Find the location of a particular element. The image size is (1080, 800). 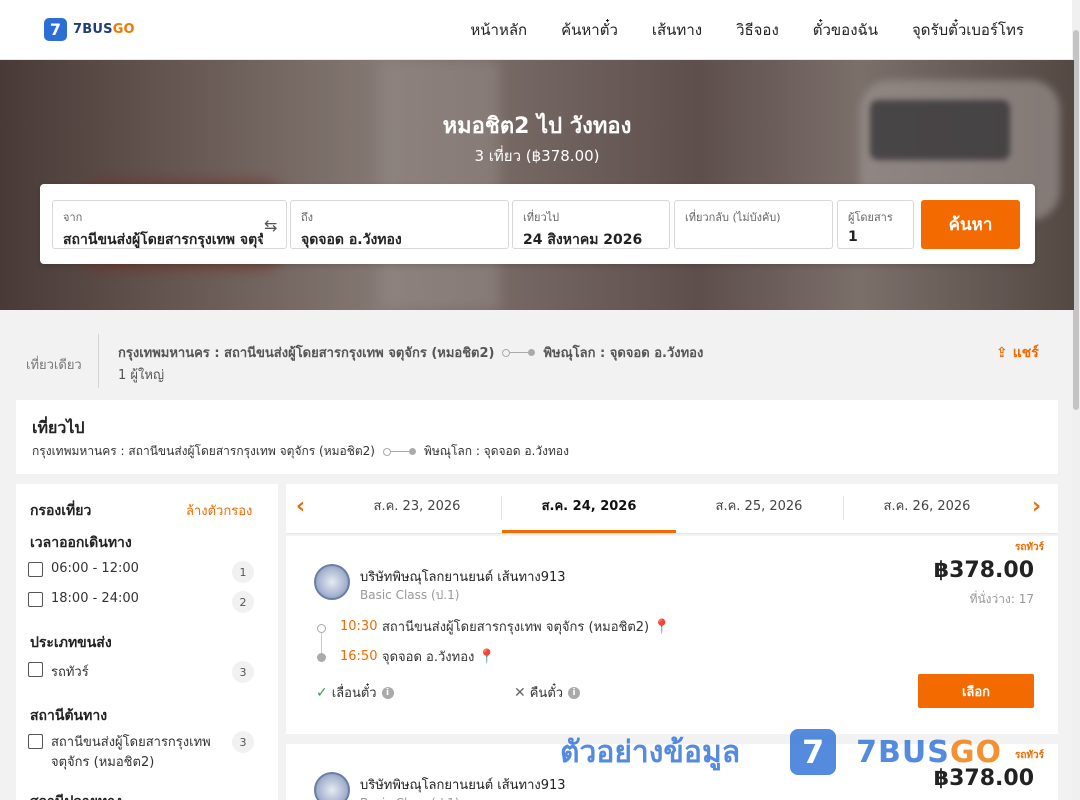

outbound-title: เที่ยวไป is located at coordinates (58, 427).